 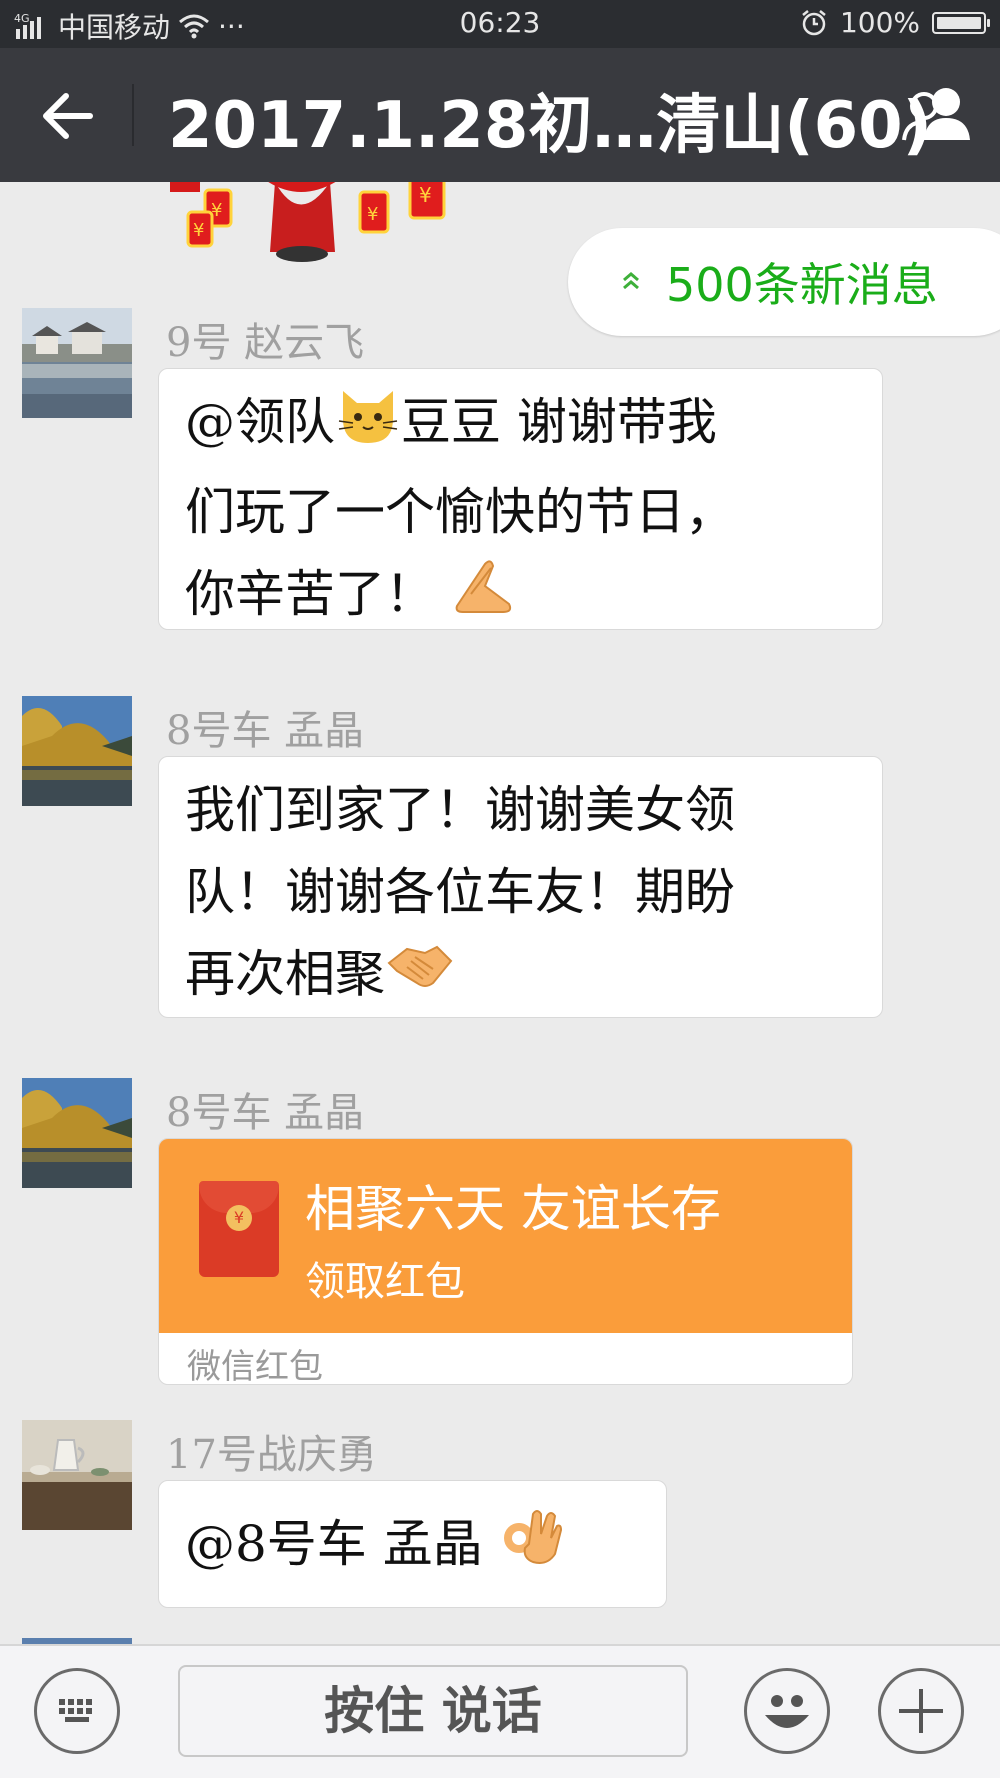 What do you see at coordinates (368, 426) in the screenshot?
I see `cat-face-emoji` at bounding box center [368, 426].